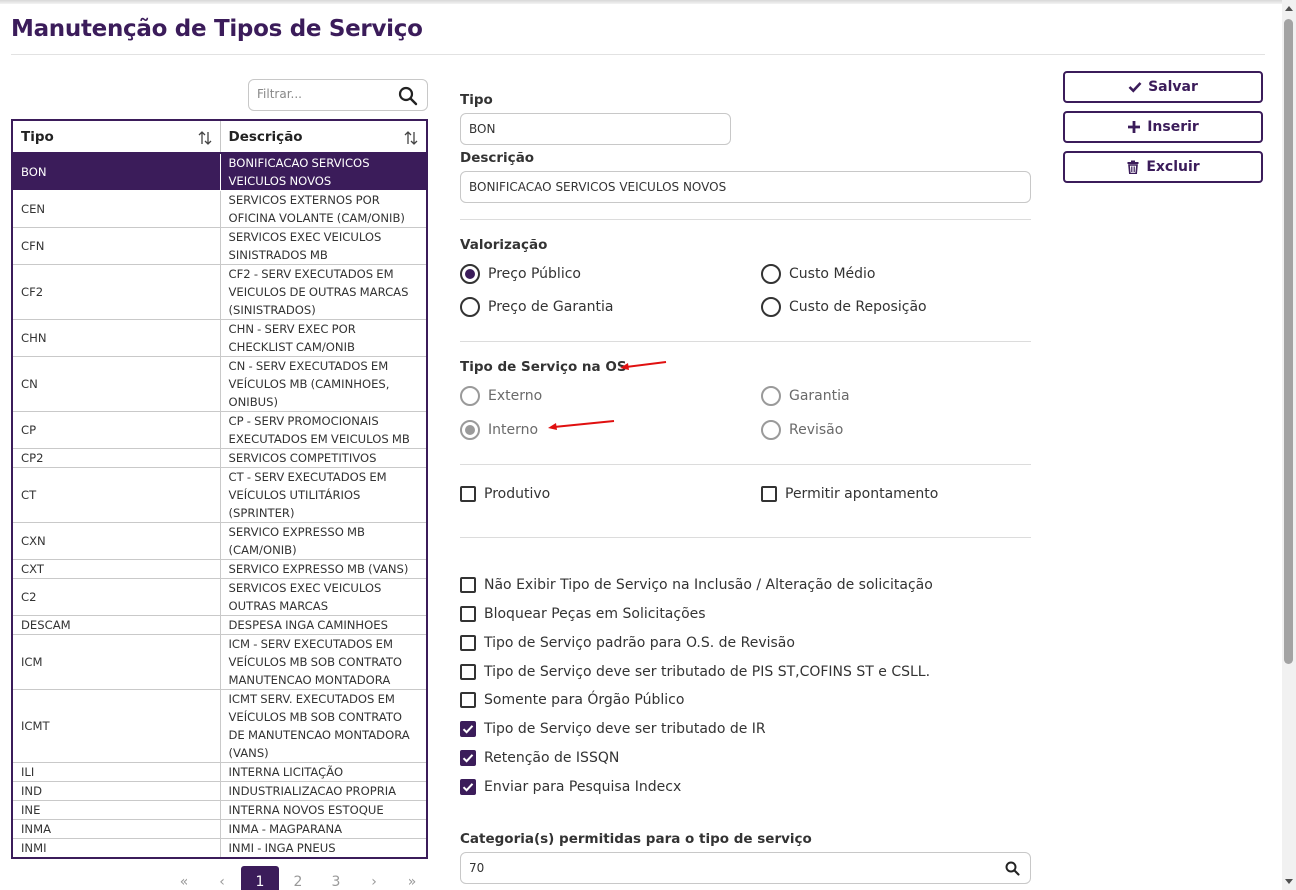 This screenshot has width=1296, height=890. What do you see at coordinates (219, 172) in the screenshot?
I see `table-row: BON BONIFICACAO SERVICOS VEICULOS NOVOS` at bounding box center [219, 172].